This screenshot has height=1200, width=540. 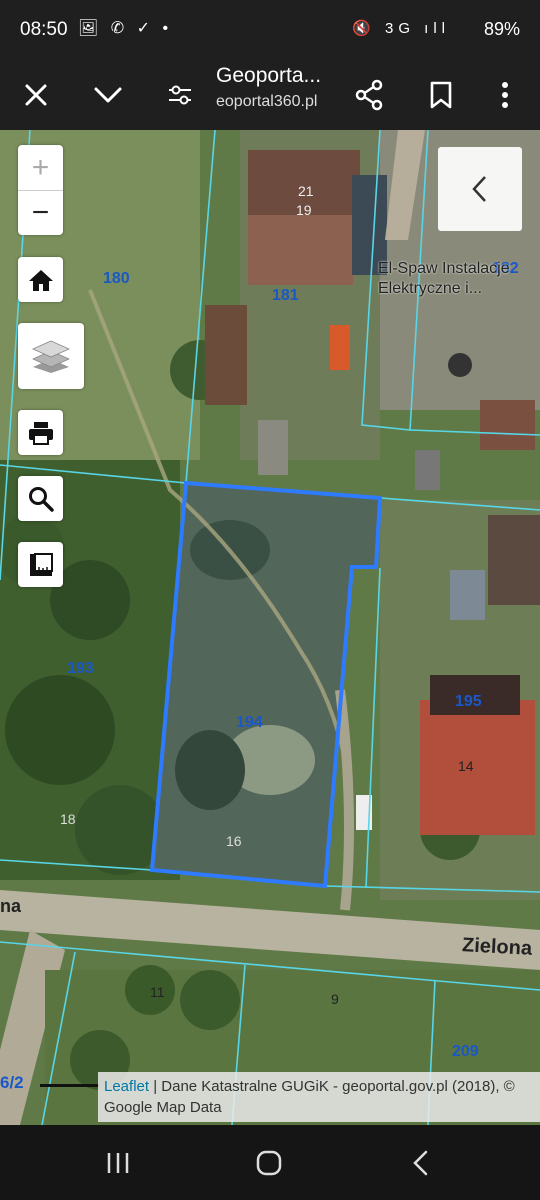 I want to click on more-vert-icon, so click(x=505, y=95).